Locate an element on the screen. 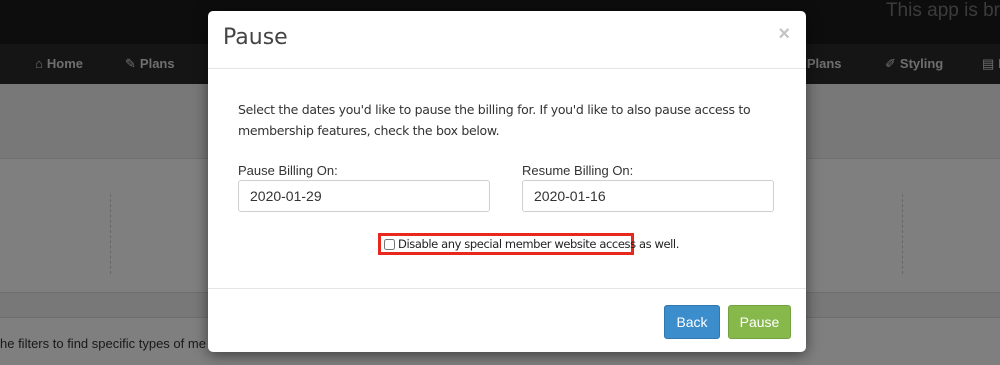 This screenshot has height=365, width=1000. modal-footer: Back Pause is located at coordinates (507, 320).